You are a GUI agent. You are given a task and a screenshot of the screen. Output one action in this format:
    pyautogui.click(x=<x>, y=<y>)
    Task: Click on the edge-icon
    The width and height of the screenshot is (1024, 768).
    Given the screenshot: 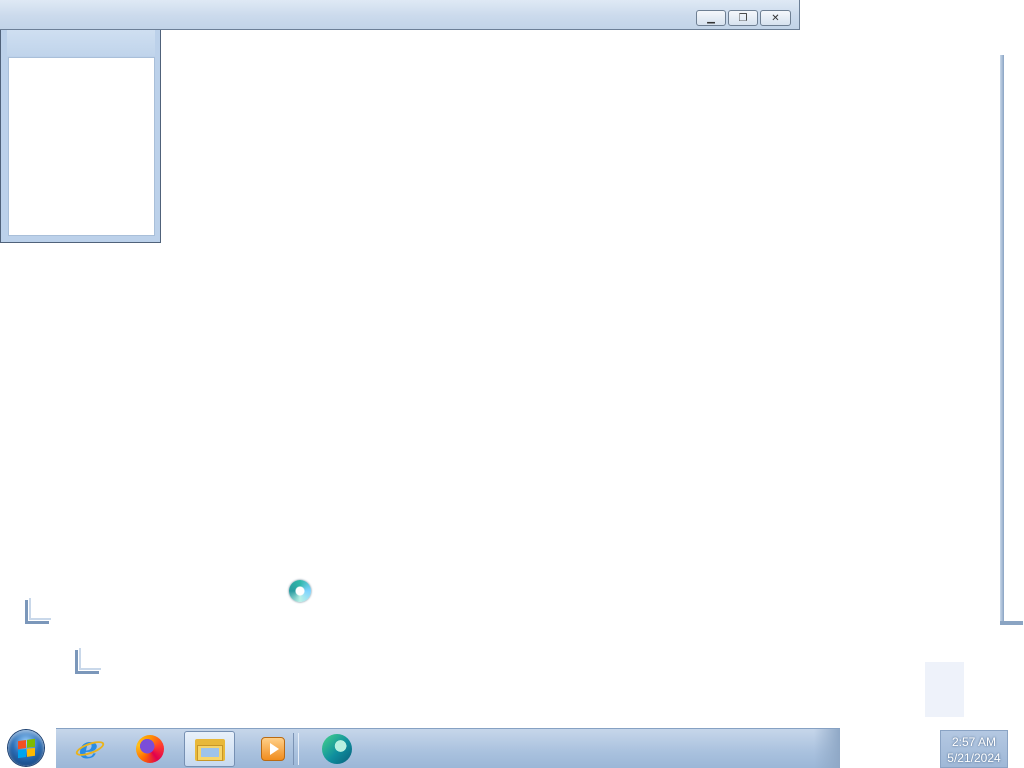 What is the action you would take?
    pyautogui.click(x=337, y=749)
    